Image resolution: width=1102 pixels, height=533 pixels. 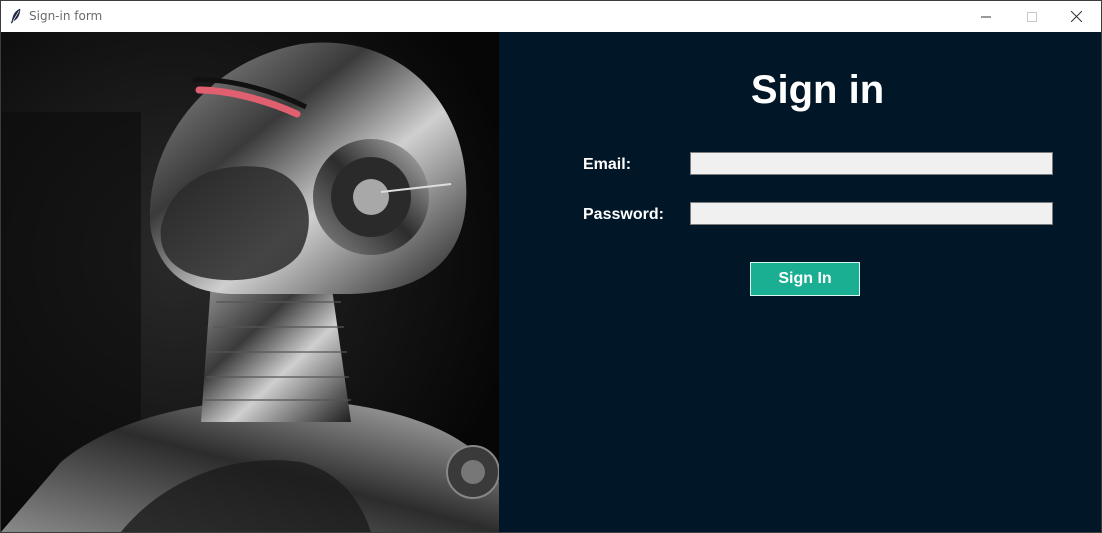 I want to click on maximize-icon, so click(x=1032, y=16).